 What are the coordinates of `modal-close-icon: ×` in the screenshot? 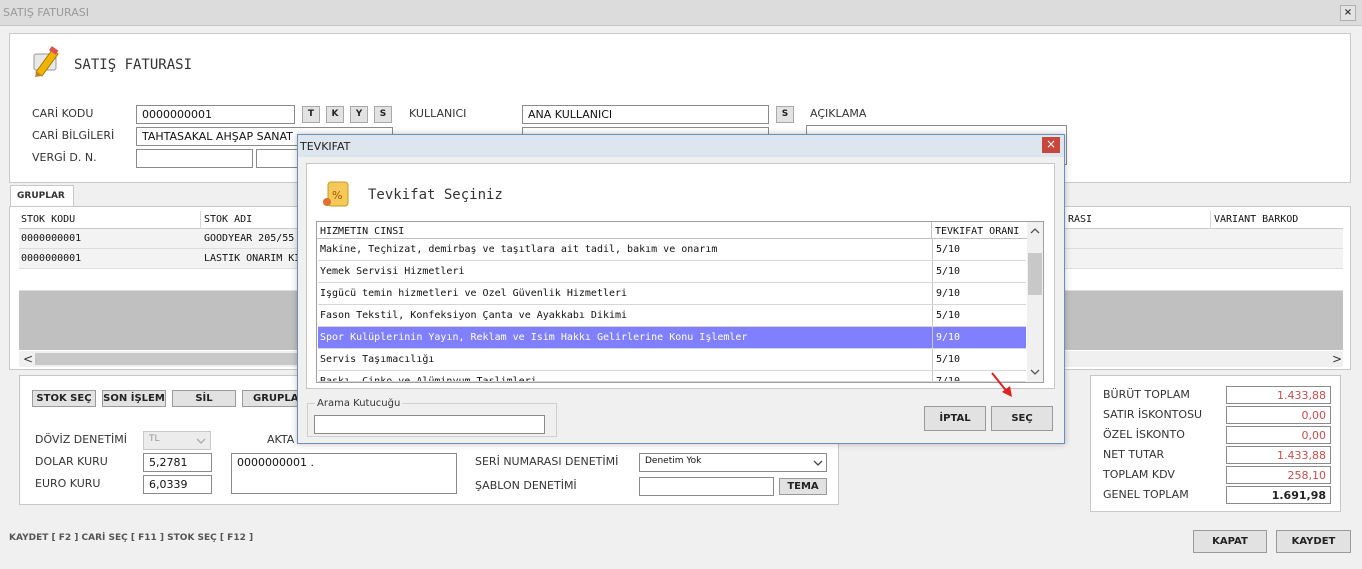 It's located at (1051, 145).